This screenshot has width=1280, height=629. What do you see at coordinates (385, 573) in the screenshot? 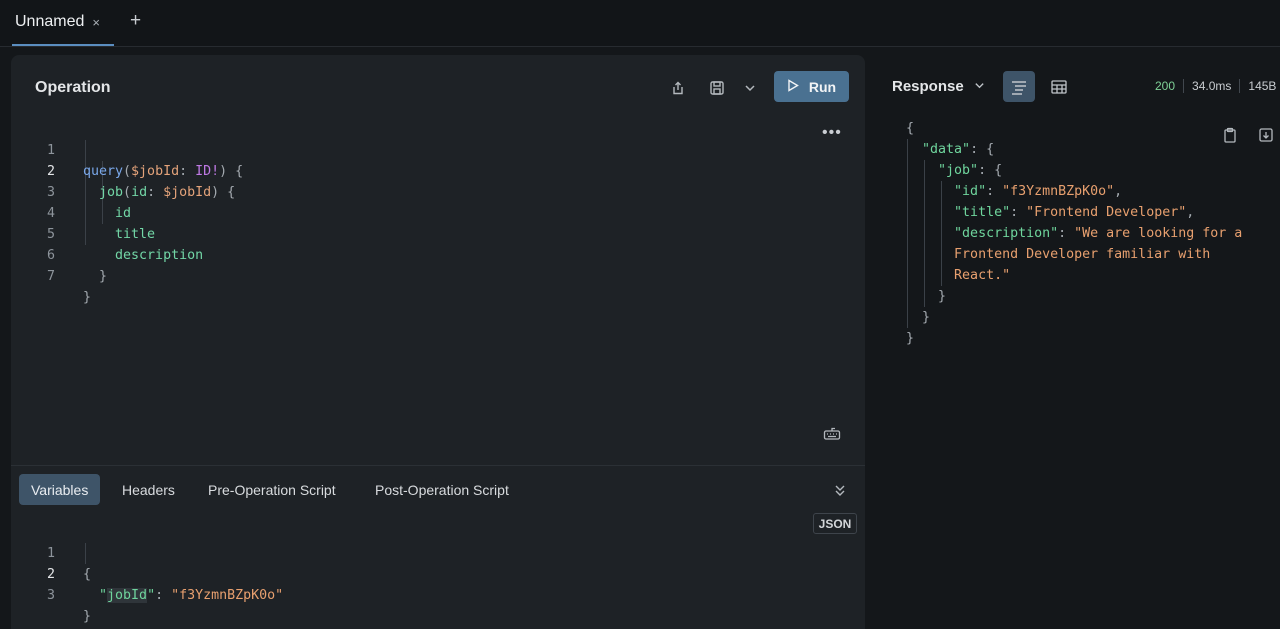
I see `variables-editor: 1 { 2 "jobId": "f3YzmnBZpK0o" 3 }` at bounding box center [385, 573].